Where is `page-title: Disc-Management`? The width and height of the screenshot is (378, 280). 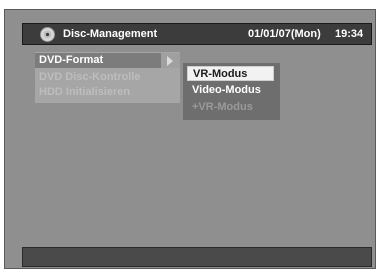
page-title: Disc-Management is located at coordinates (110, 34).